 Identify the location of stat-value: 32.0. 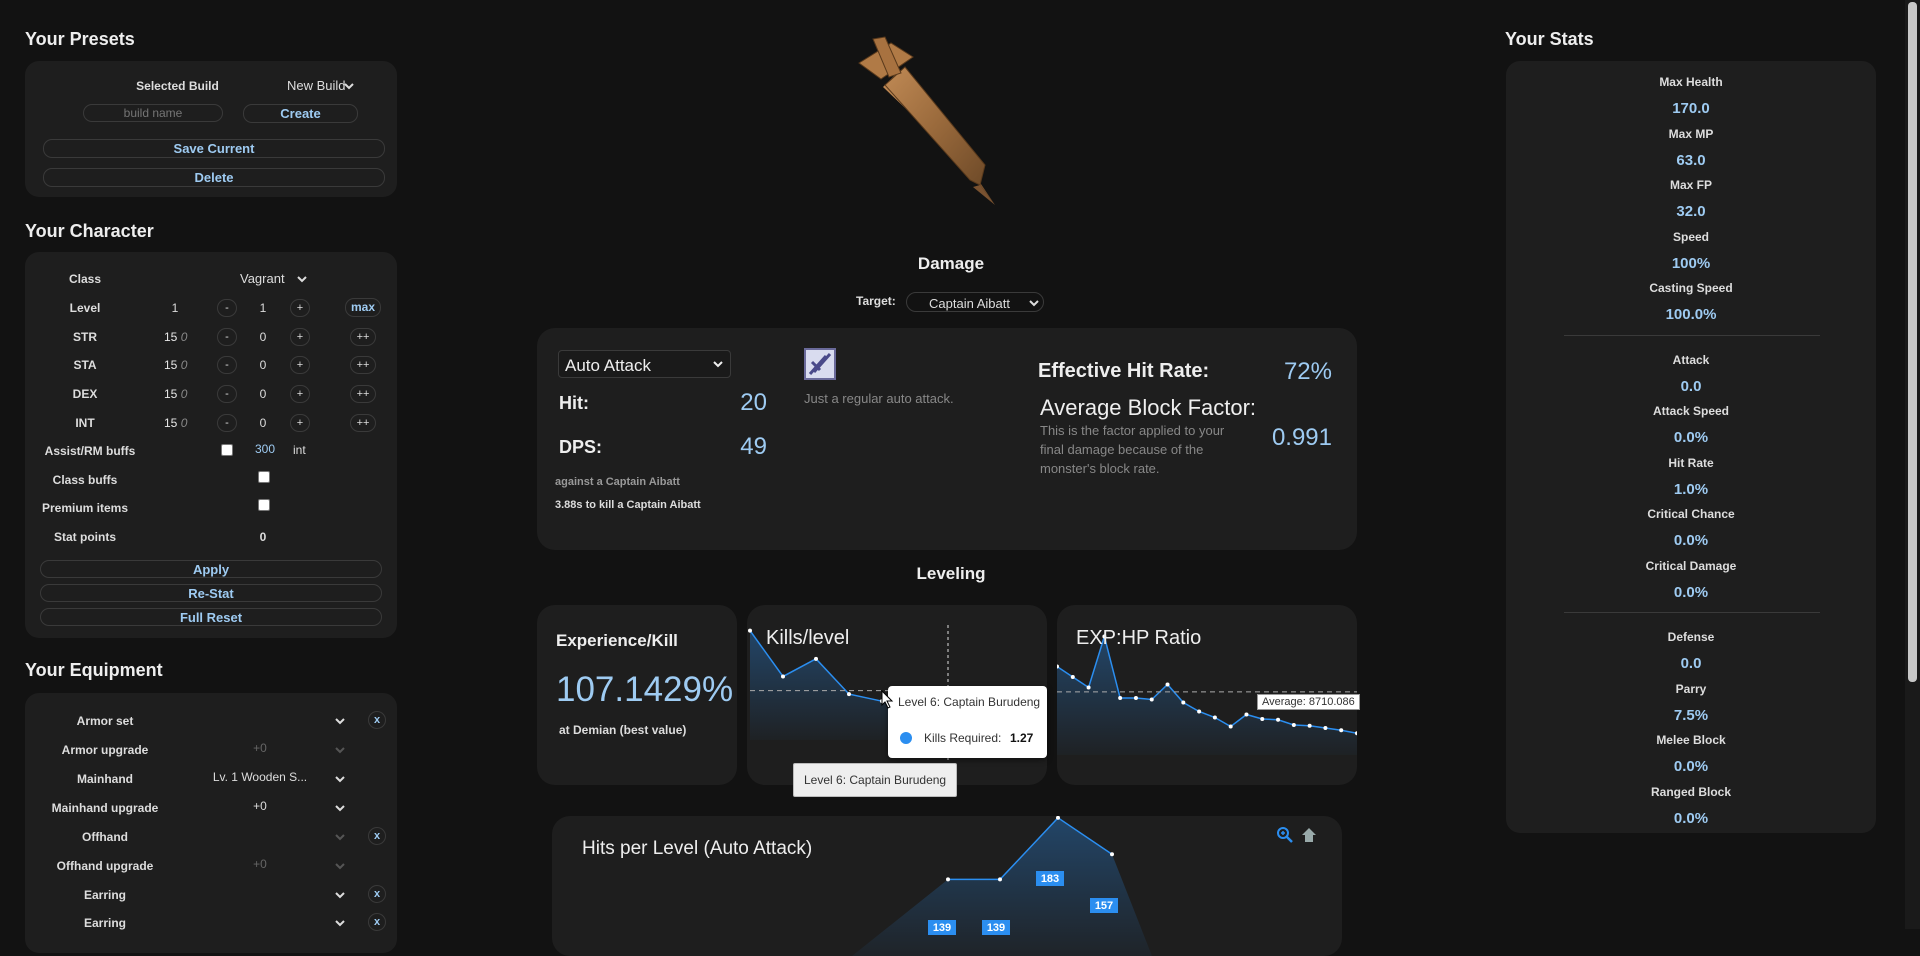
(1691, 211).